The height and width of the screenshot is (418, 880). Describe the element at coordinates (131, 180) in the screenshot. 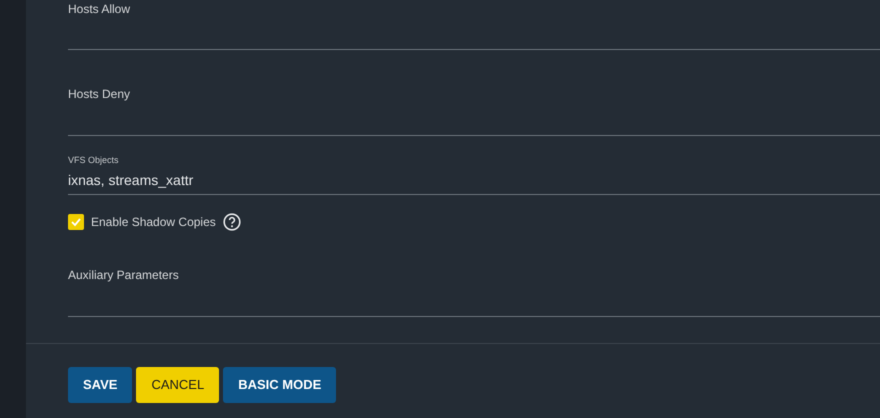

I see `field-value: ixnas, streams_xattr` at that location.